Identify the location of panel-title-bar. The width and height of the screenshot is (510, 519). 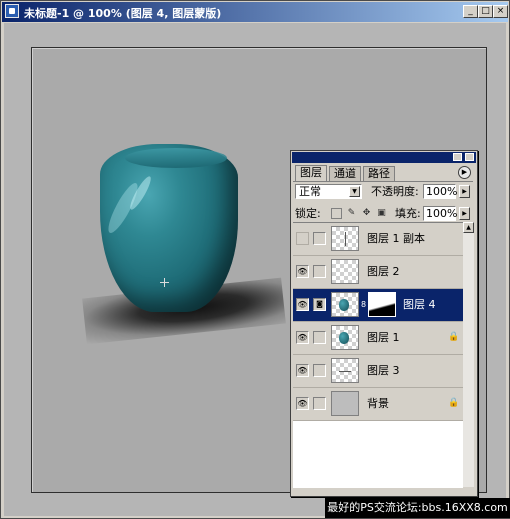
(384, 157).